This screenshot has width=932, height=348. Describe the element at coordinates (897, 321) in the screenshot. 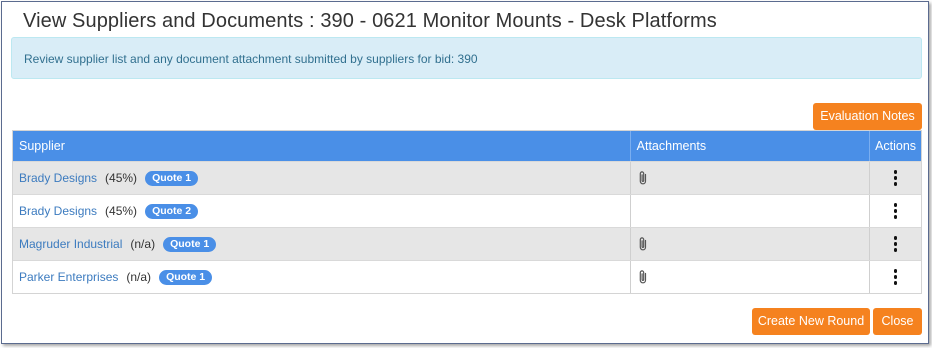

I see `close-button: Close` at that location.